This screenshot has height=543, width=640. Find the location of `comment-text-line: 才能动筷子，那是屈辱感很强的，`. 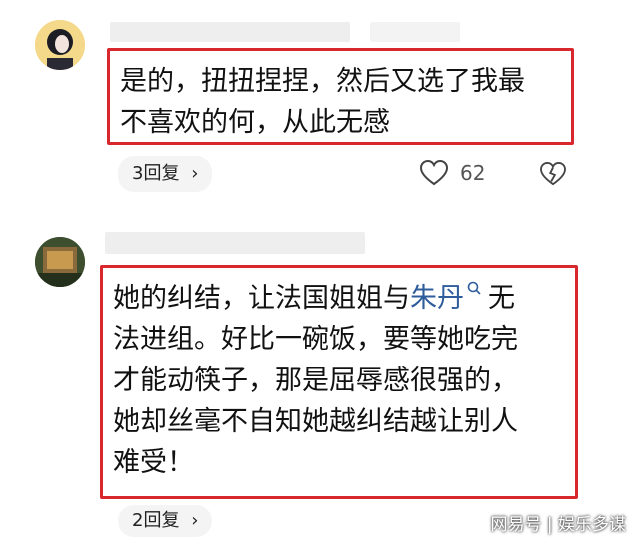

comment-text-line: 才能动筷子，那是屈辱感很强的， is located at coordinates (315, 380).